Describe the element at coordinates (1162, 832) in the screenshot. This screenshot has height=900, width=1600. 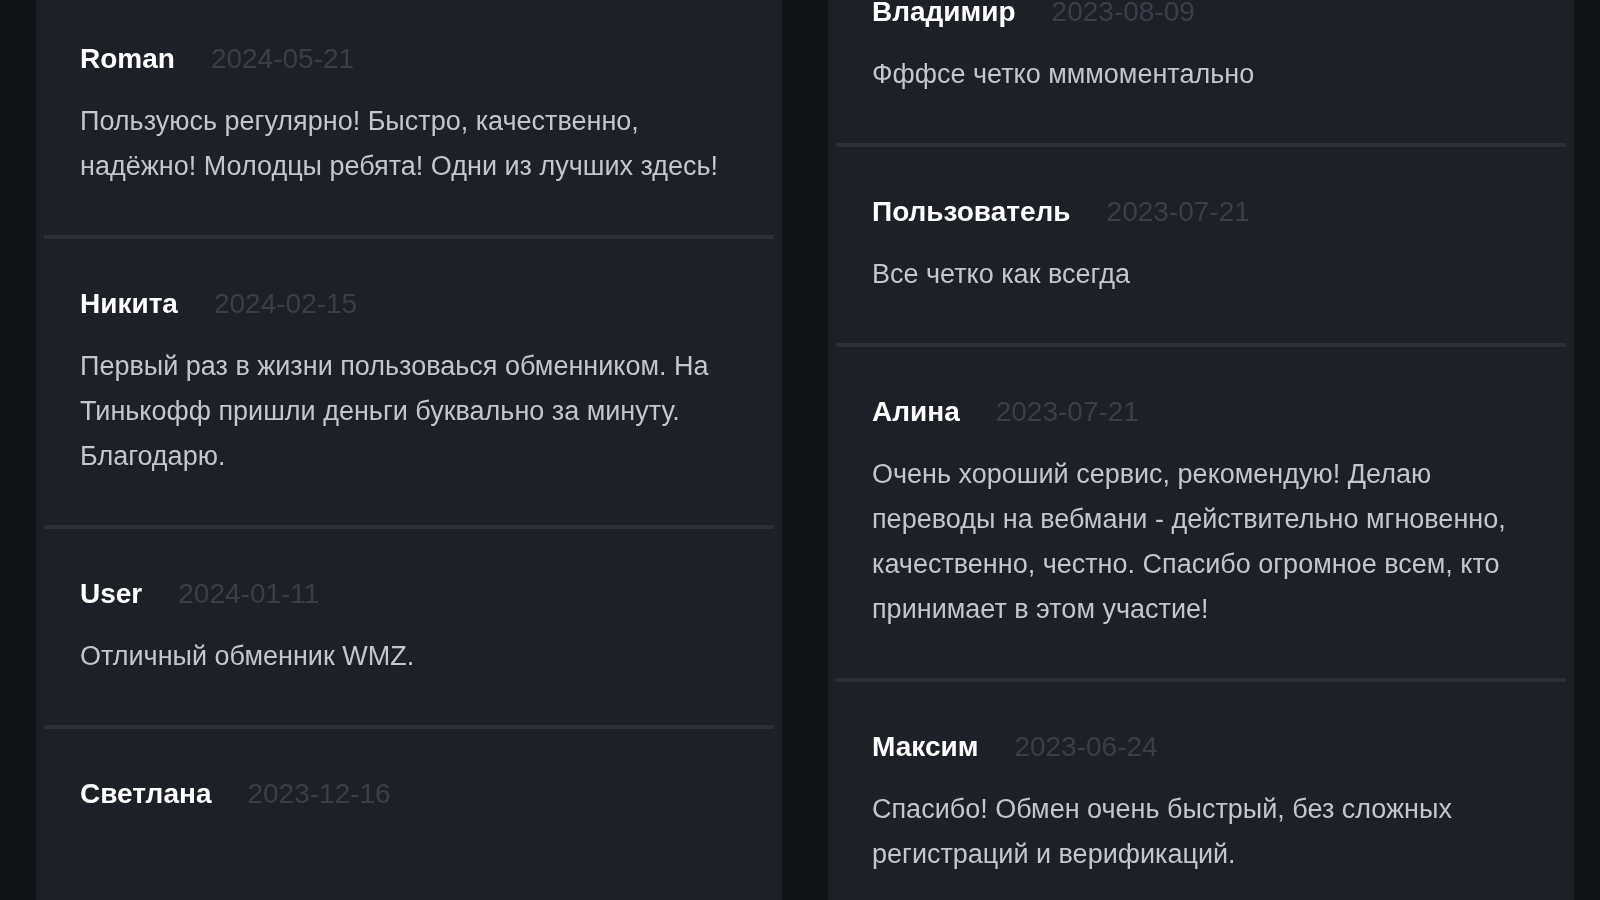
I see `review-text: Спасибо! Обмен очень быстрый, без сложных регистраций и верификаций.` at that location.